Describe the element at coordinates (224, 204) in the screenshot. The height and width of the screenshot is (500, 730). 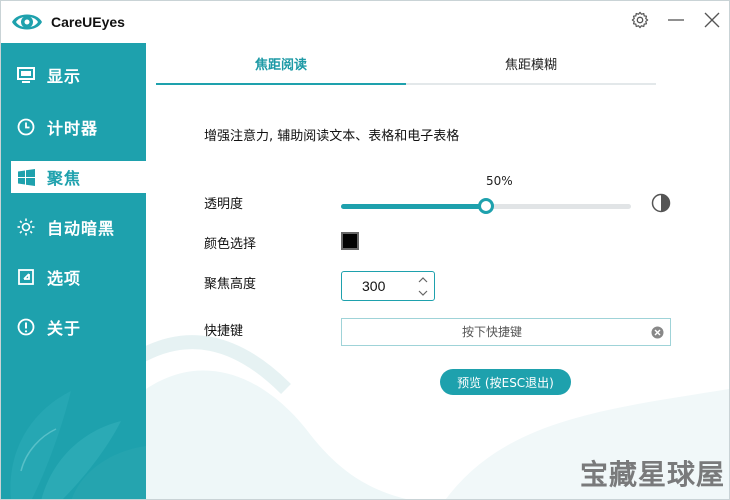
I see `opacity-label: 透明度` at that location.